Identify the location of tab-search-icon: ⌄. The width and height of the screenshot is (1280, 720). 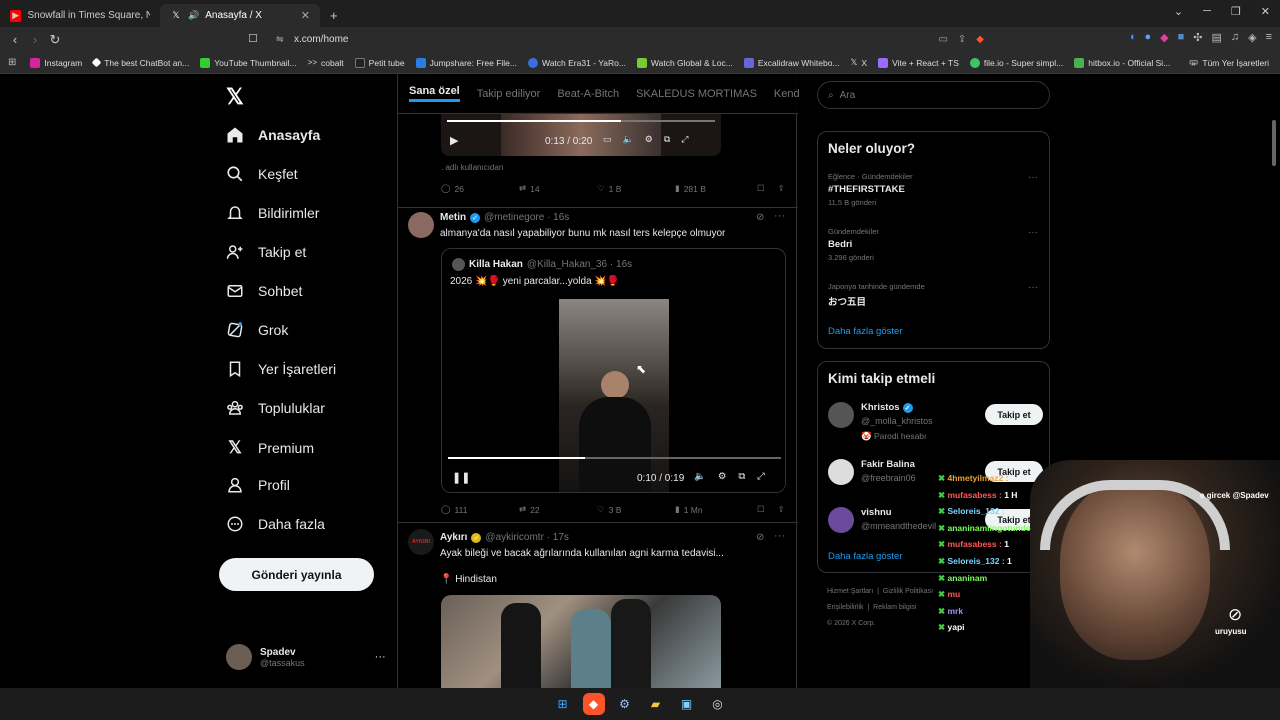
(1178, 11).